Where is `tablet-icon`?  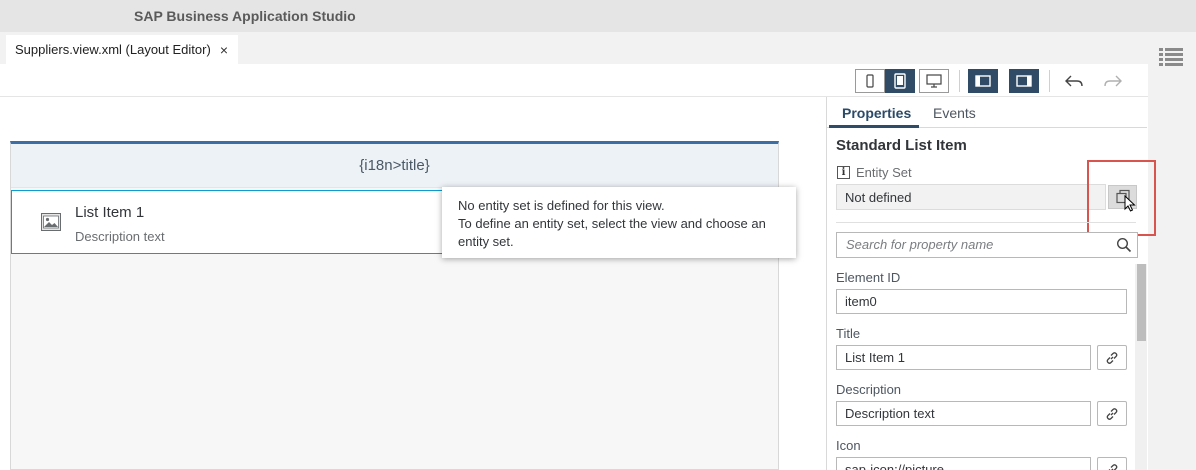 tablet-icon is located at coordinates (900, 81).